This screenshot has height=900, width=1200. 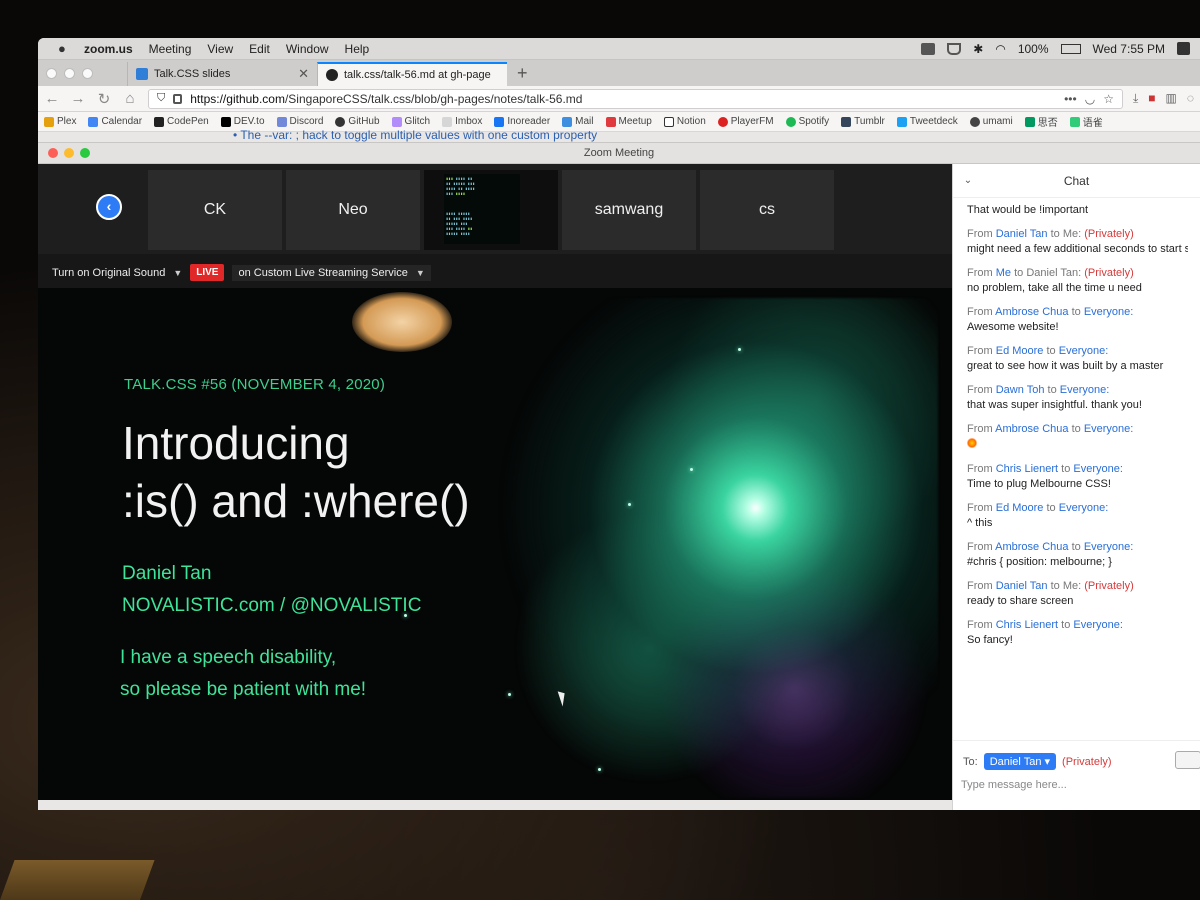 What do you see at coordinates (299, 121) in the screenshot?
I see `bookmark-discord: Discord` at bounding box center [299, 121].